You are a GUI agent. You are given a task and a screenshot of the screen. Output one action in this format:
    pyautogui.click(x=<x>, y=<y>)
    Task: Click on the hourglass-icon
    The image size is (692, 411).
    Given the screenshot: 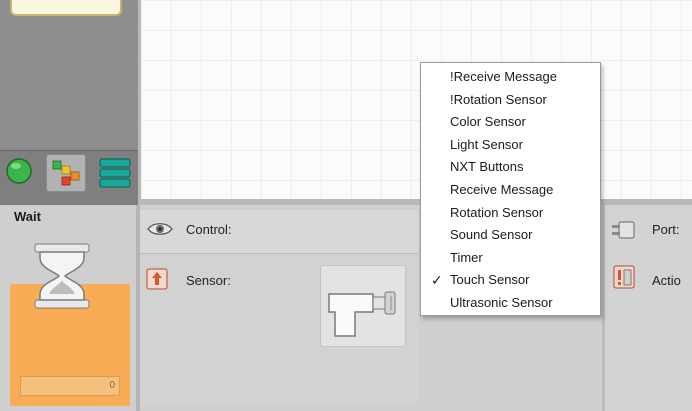 What is the action you would take?
    pyautogui.click(x=62, y=276)
    